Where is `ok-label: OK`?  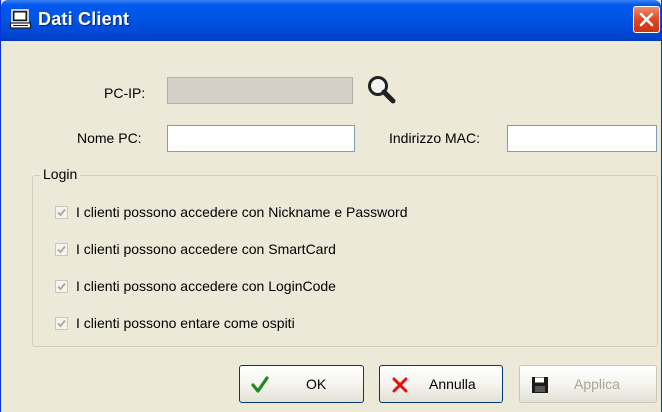 ok-label: OK is located at coordinates (316, 384).